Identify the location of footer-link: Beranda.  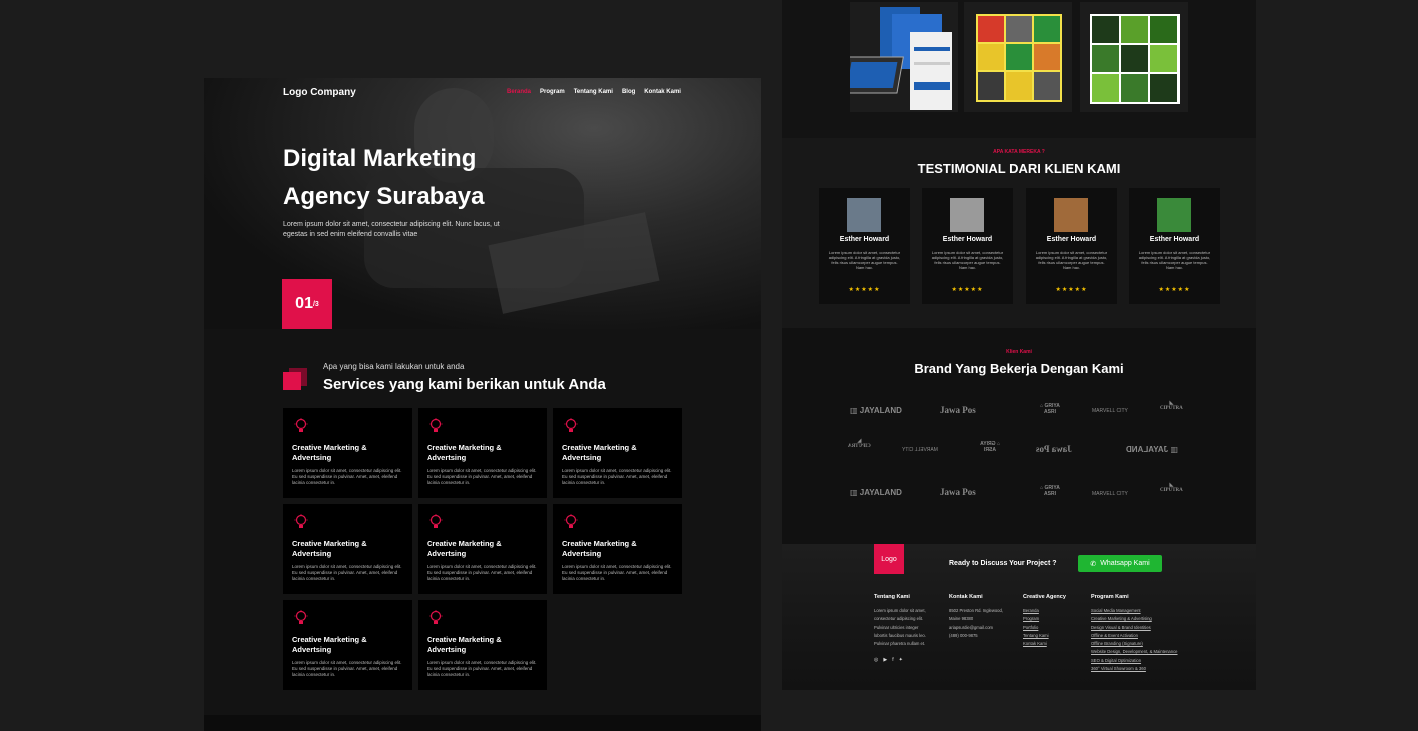
(1044, 611).